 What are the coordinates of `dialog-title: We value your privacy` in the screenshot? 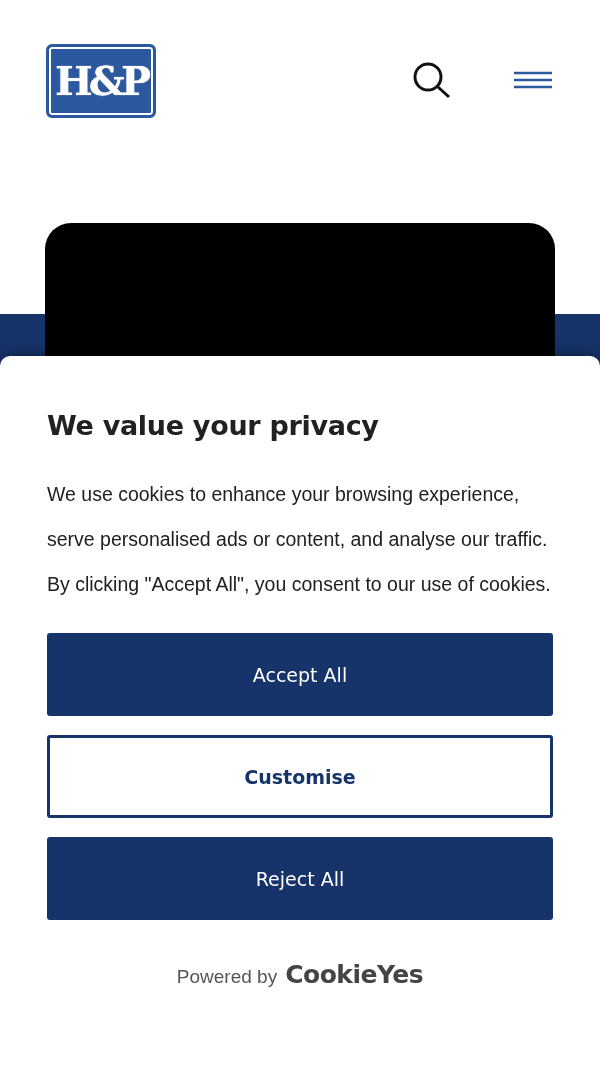 It's located at (213, 426).